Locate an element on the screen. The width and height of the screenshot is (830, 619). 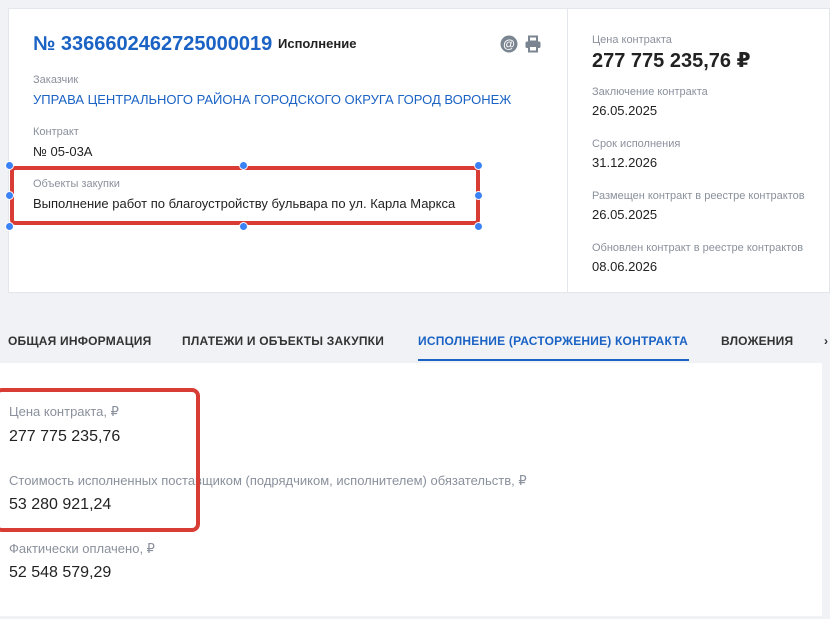
resize-handle-bottom-right is located at coordinates (478, 226).